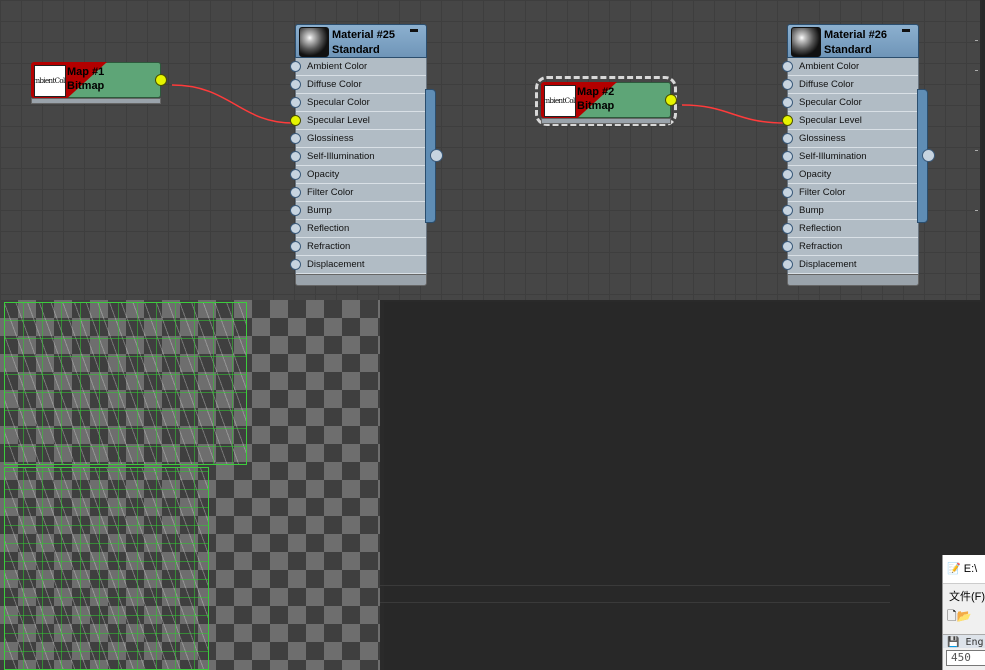 This screenshot has height=670, width=985. What do you see at coordinates (964, 616) in the screenshot?
I see `open-folder-icon: 📂` at bounding box center [964, 616].